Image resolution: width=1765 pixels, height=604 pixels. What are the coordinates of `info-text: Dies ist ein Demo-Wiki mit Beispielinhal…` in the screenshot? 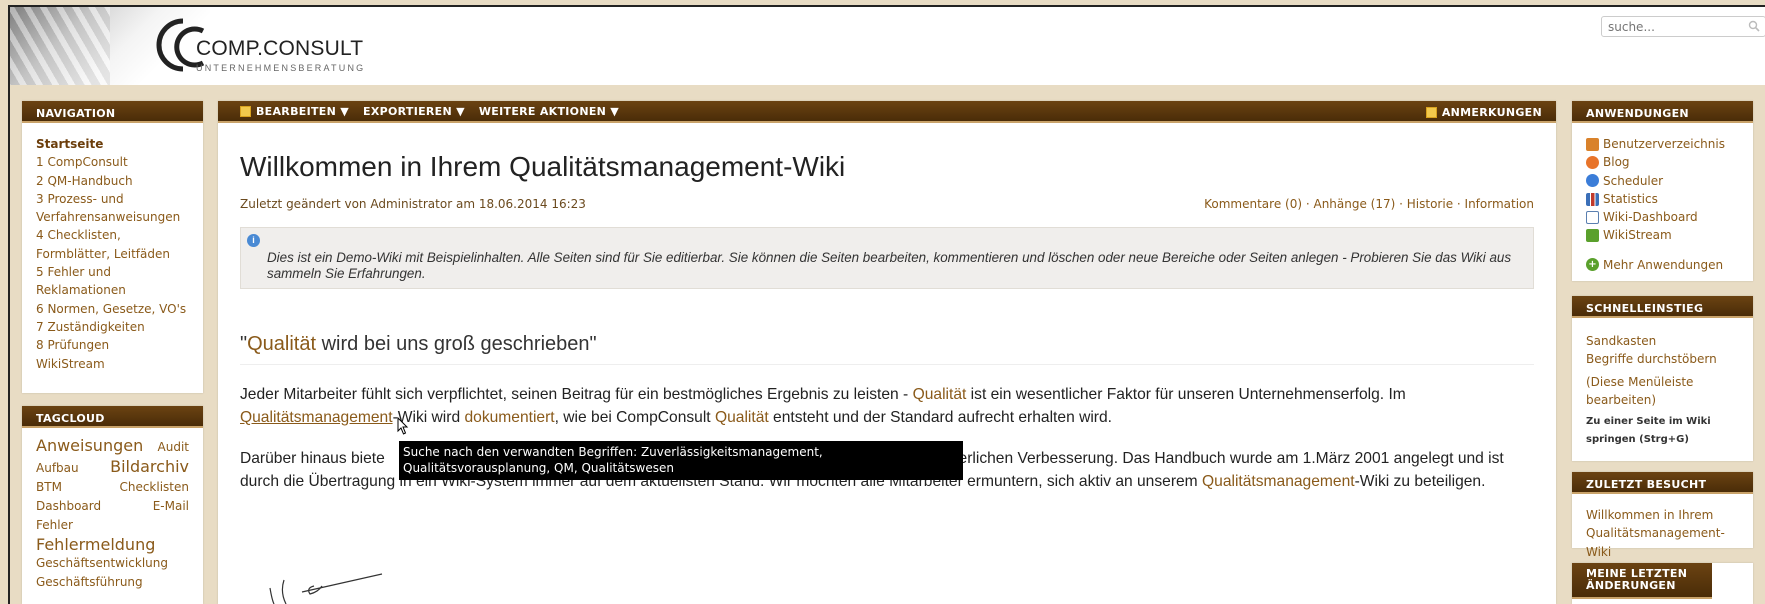 It's located at (889, 265).